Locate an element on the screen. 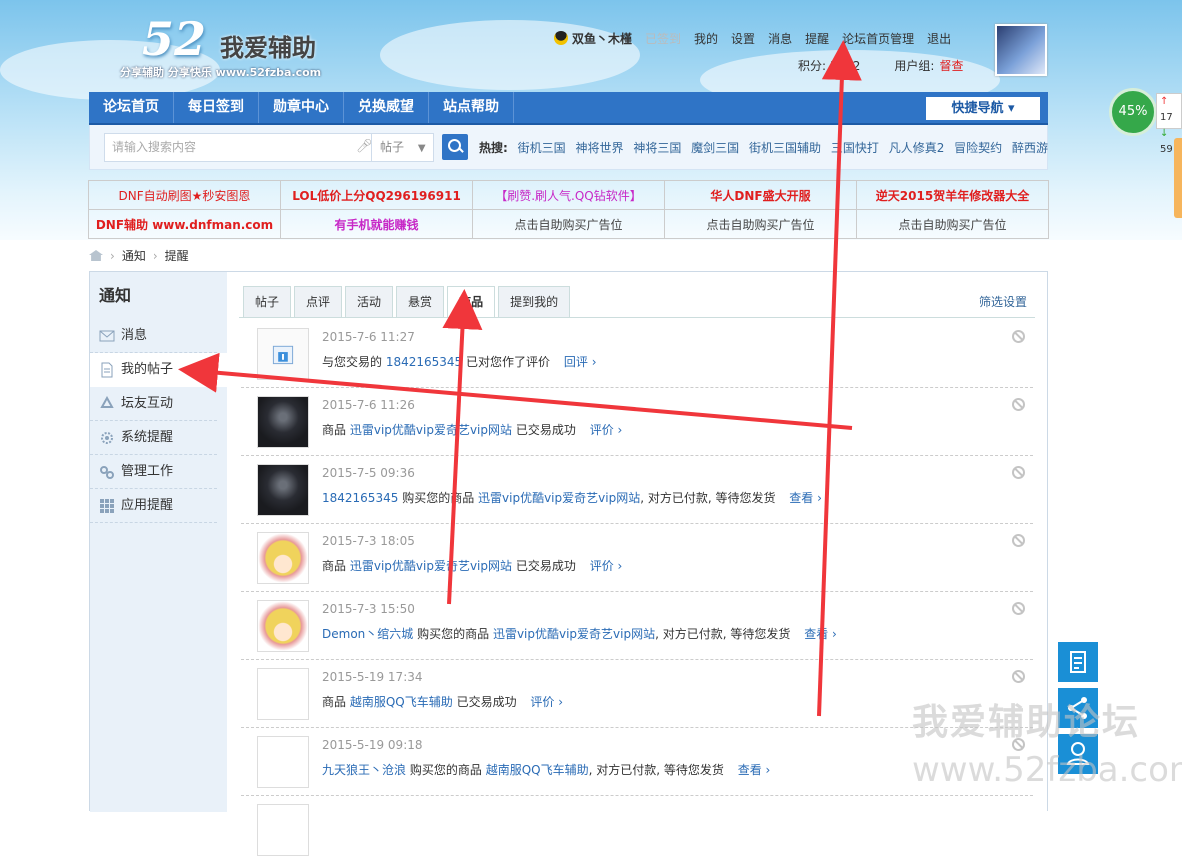  arrow-to-my-posts is located at coordinates (515, 391).